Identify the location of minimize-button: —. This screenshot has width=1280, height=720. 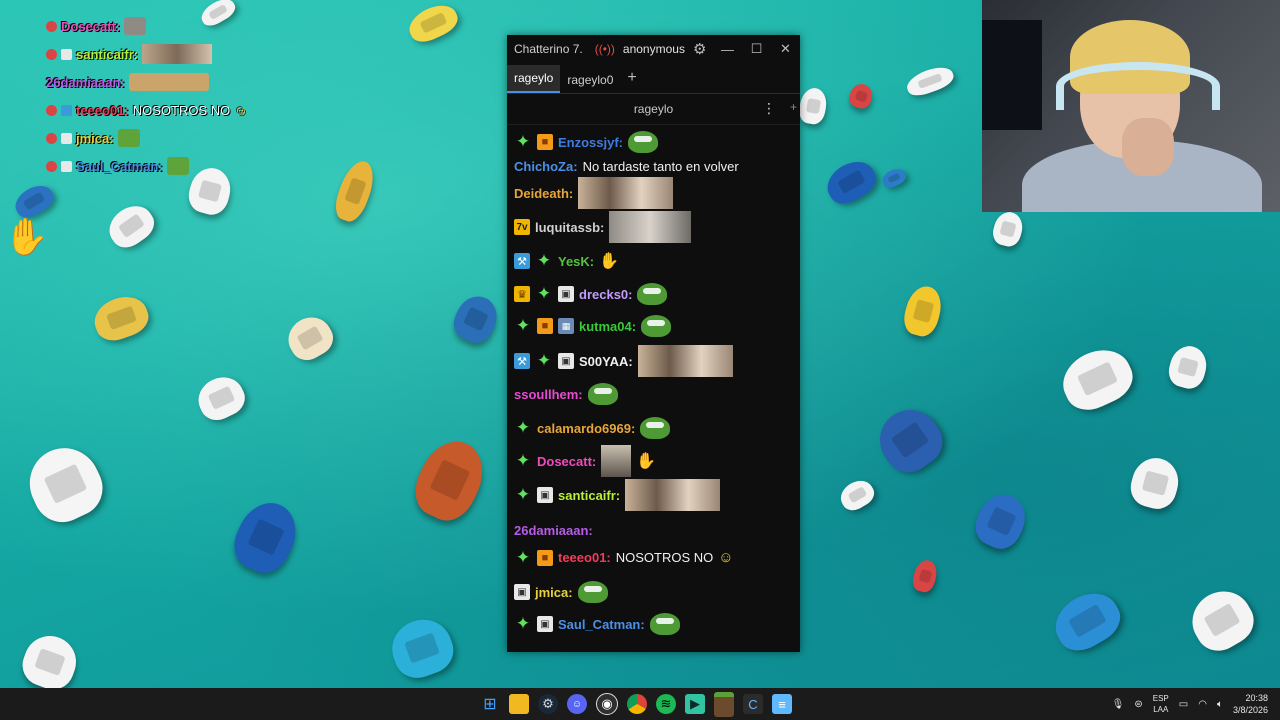
(727, 49).